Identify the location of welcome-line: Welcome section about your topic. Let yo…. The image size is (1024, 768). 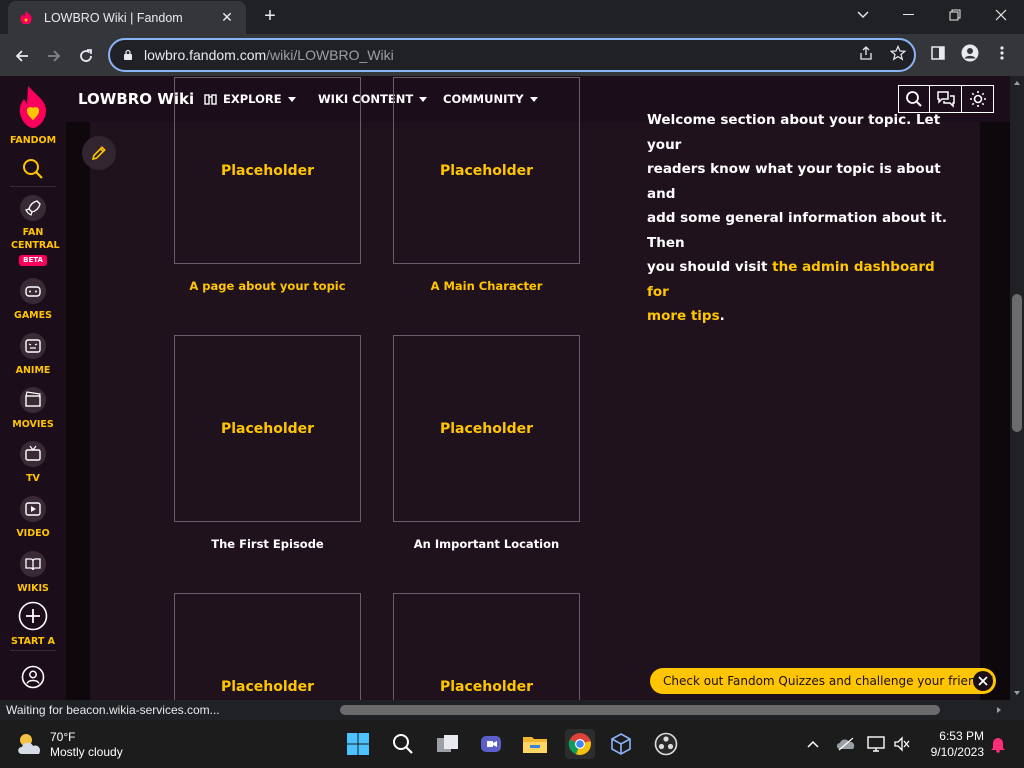
(794, 132).